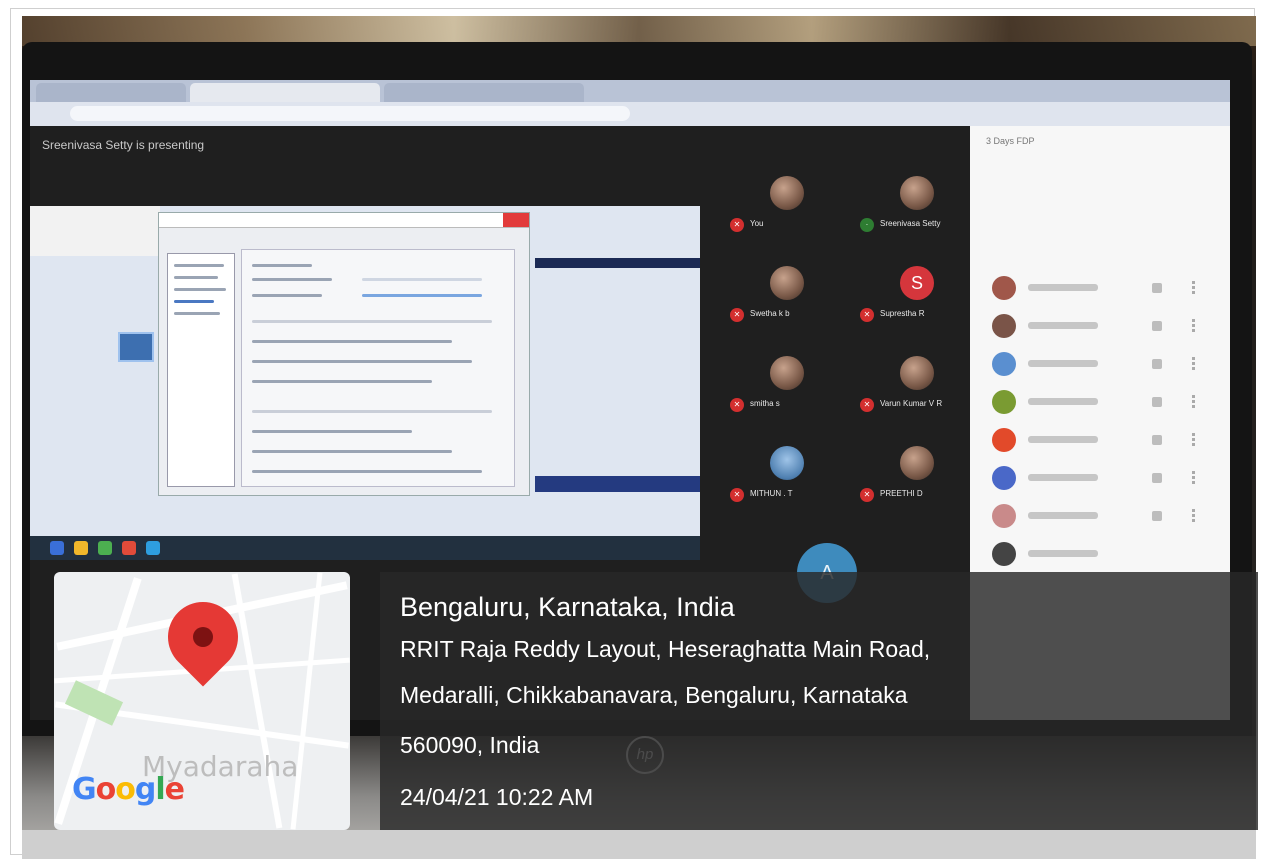 The height and width of the screenshot is (859, 1262). I want to click on location-address-line3: 560090, India, so click(470, 745).